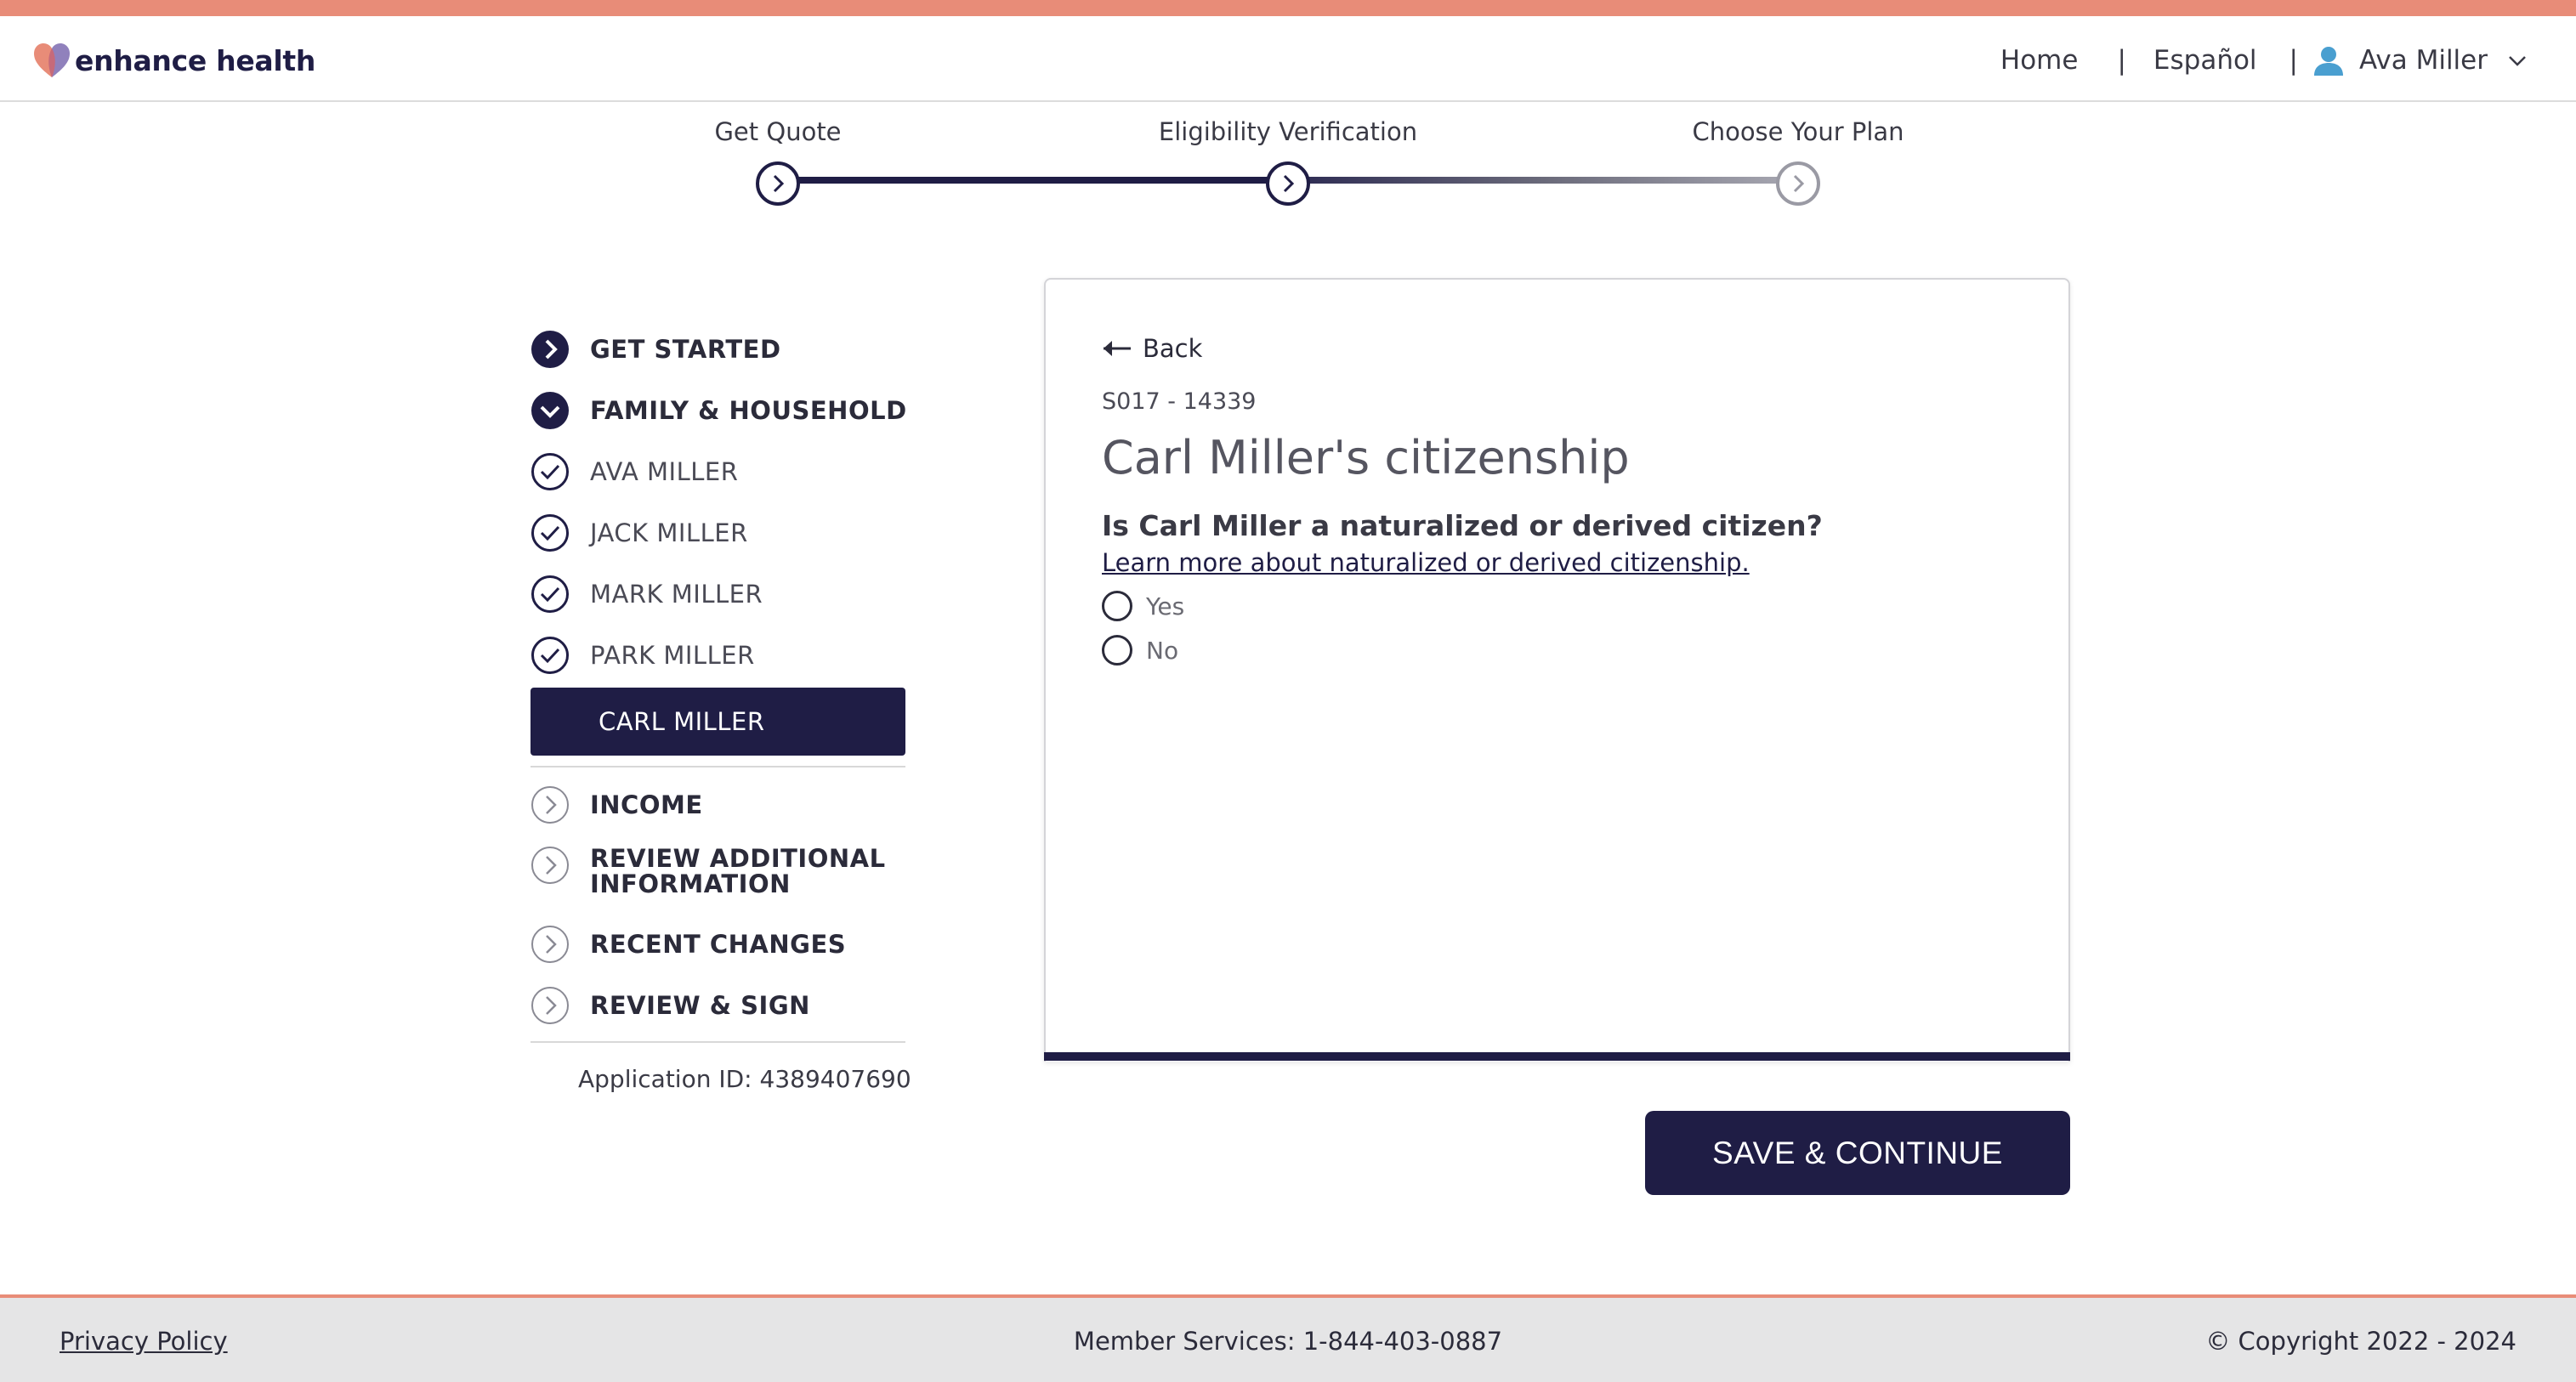  I want to click on step-current-icon, so click(1288, 184).